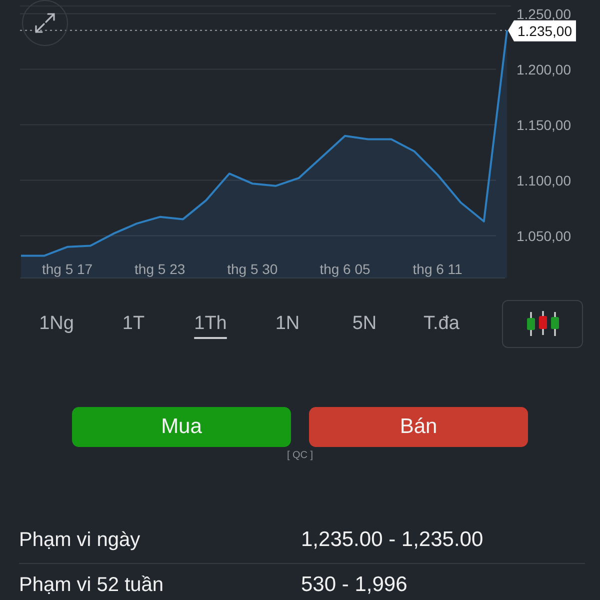 The height and width of the screenshot is (600, 600). Describe the element at coordinates (210, 324) in the screenshot. I see `range-tab: 1Th` at that location.